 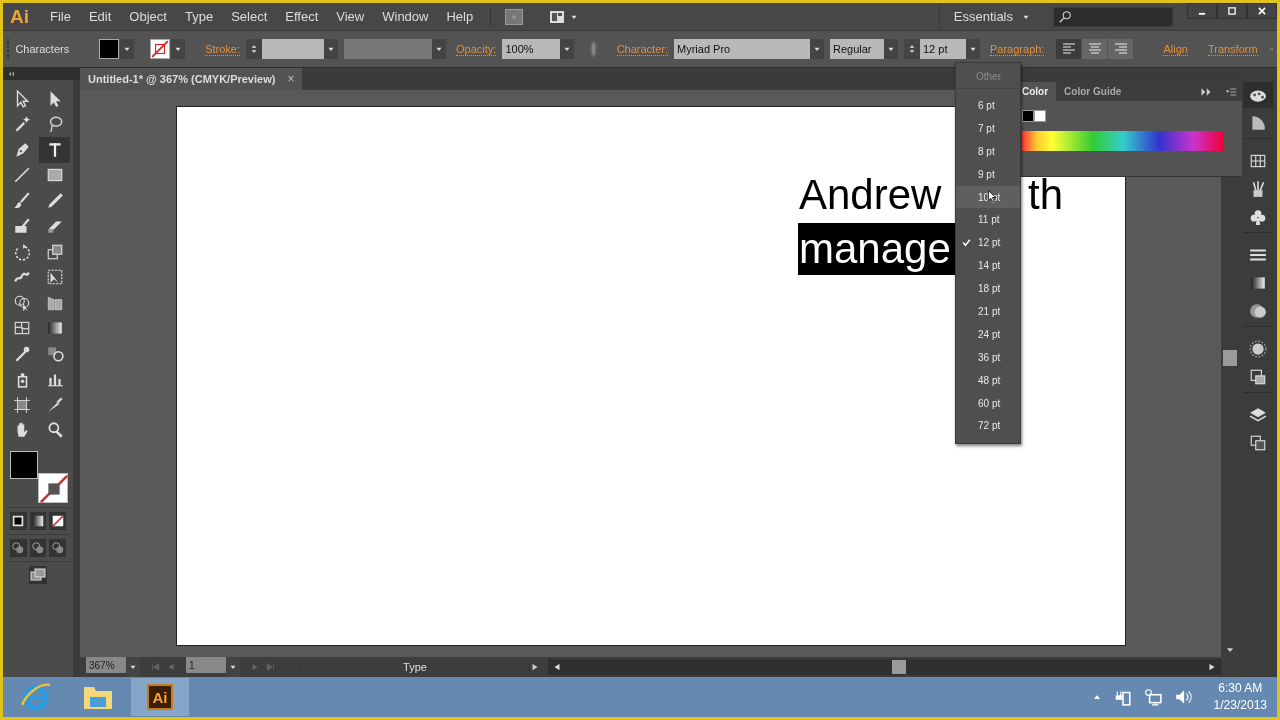 What do you see at coordinates (1258, 123) in the screenshot?
I see `quarter-gradient-icon` at bounding box center [1258, 123].